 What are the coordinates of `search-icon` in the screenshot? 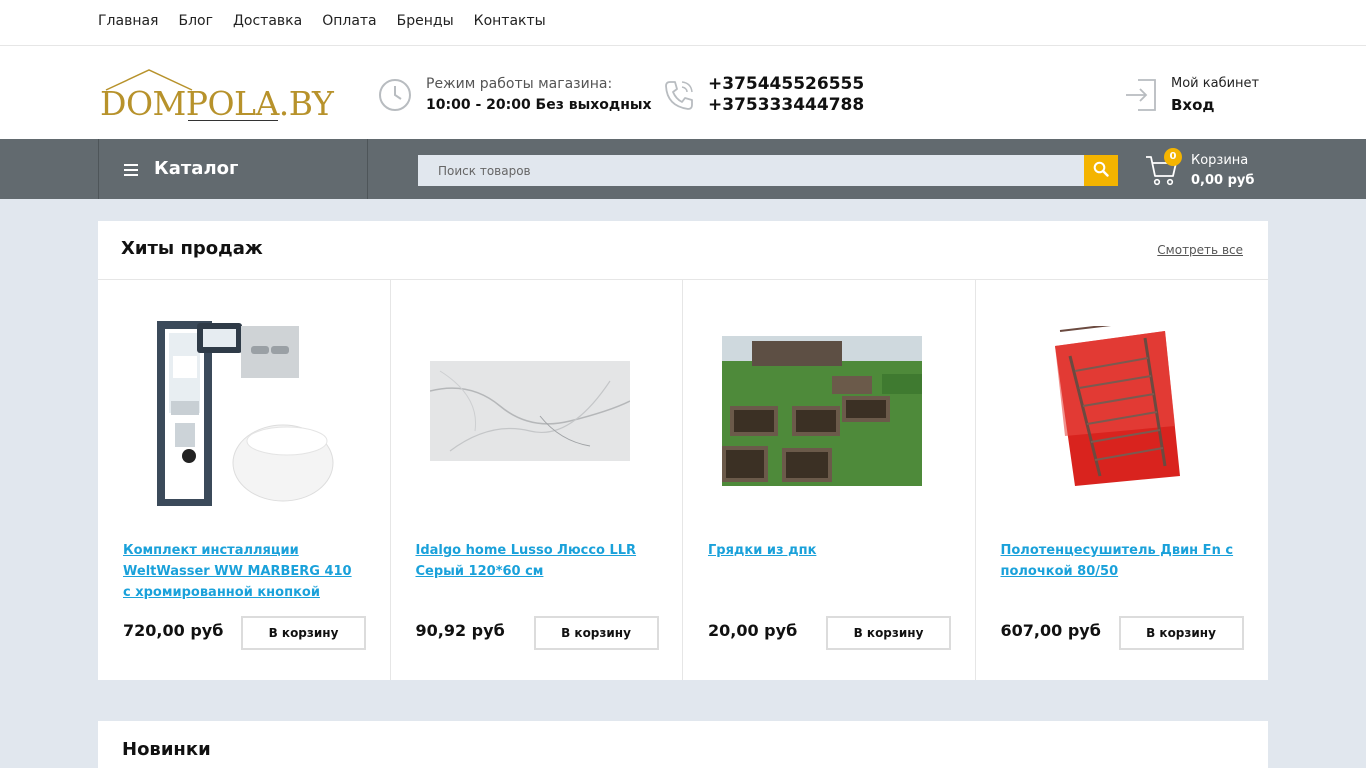 It's located at (1101, 169).